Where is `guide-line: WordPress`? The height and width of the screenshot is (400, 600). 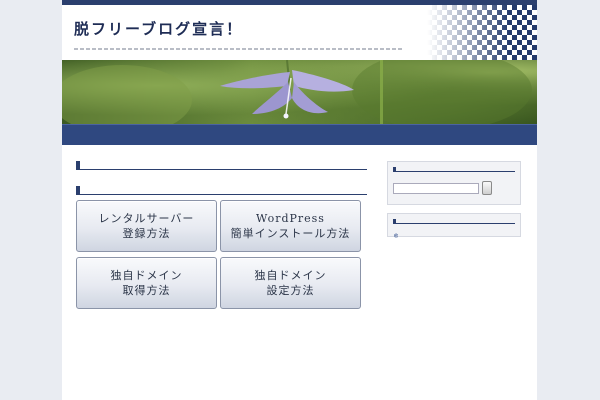
guide-line: WordPress is located at coordinates (290, 218).